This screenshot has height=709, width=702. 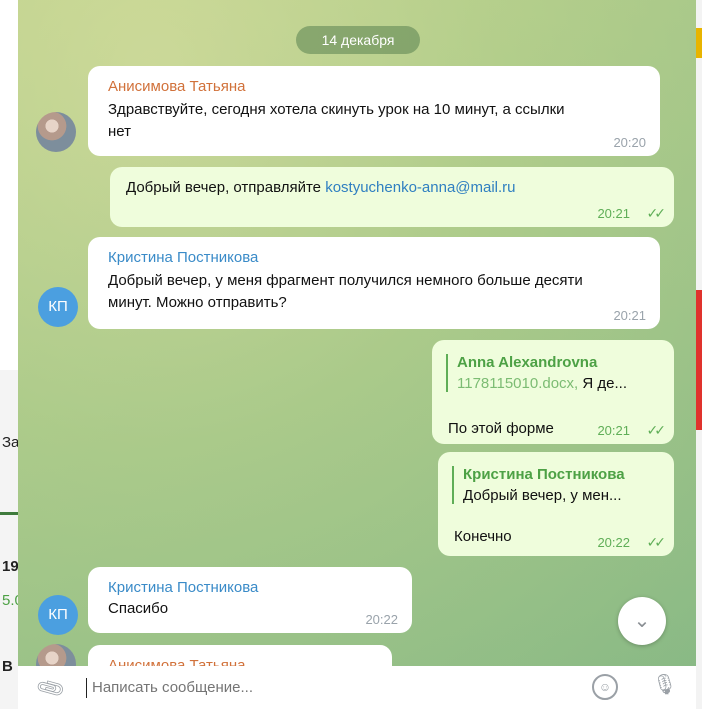 What do you see at coordinates (501, 428) in the screenshot?
I see `message-text: По этой форме` at bounding box center [501, 428].